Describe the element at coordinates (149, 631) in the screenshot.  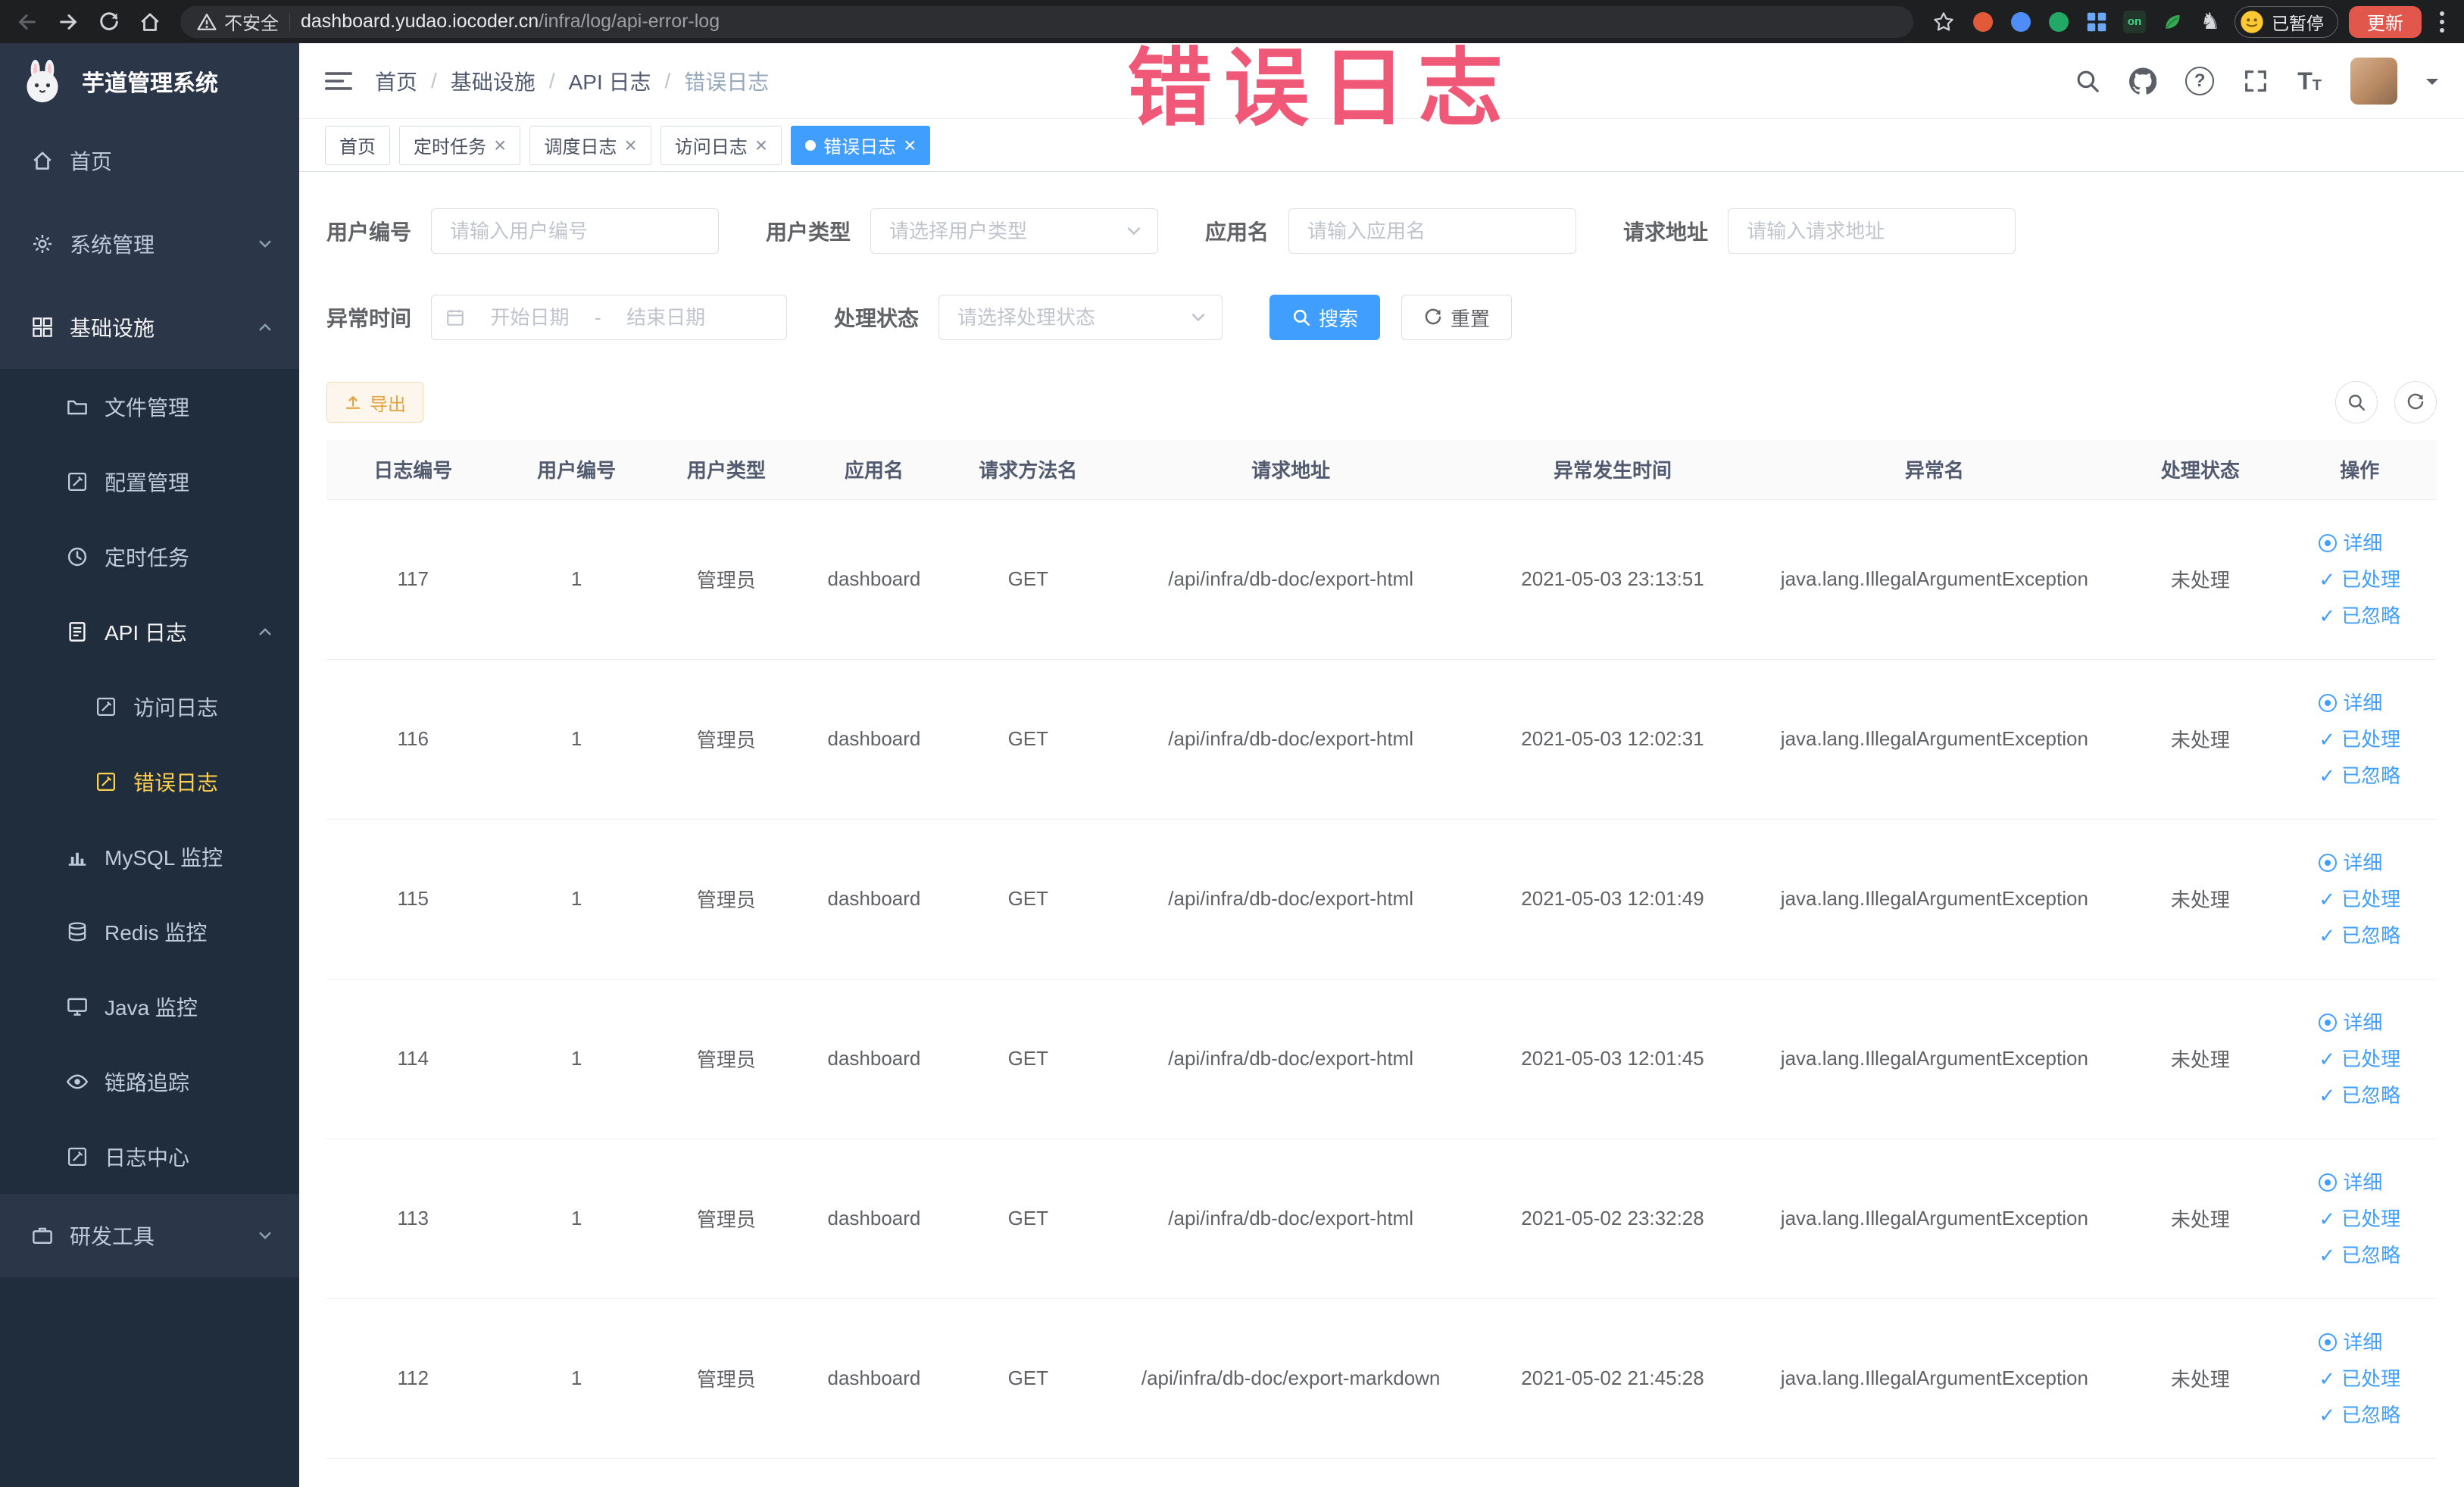
I see `sidebar-item-api-logs: API 日志` at that location.